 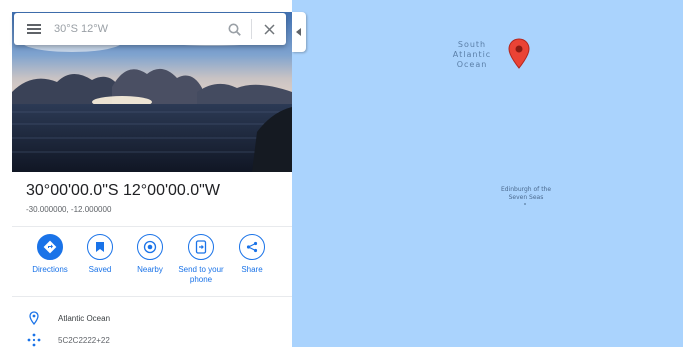 I want to click on search-box, so click(x=150, y=29).